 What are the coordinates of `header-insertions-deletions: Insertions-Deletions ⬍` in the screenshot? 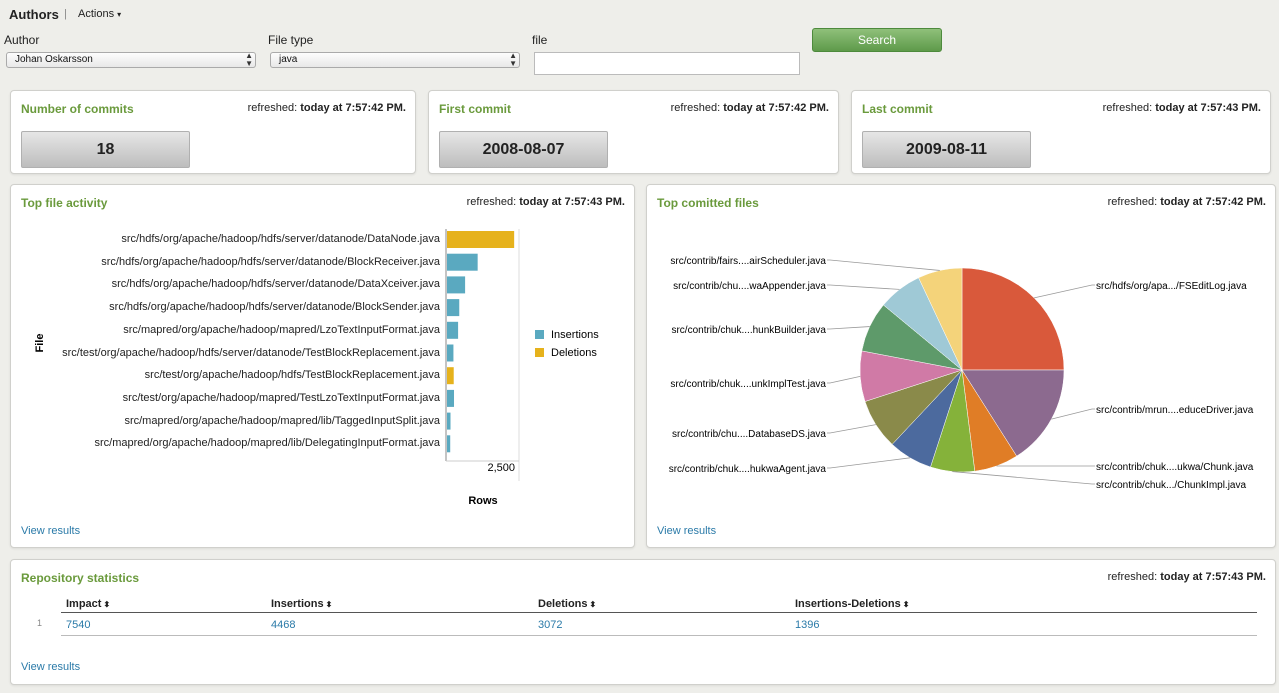 It's located at (852, 604).